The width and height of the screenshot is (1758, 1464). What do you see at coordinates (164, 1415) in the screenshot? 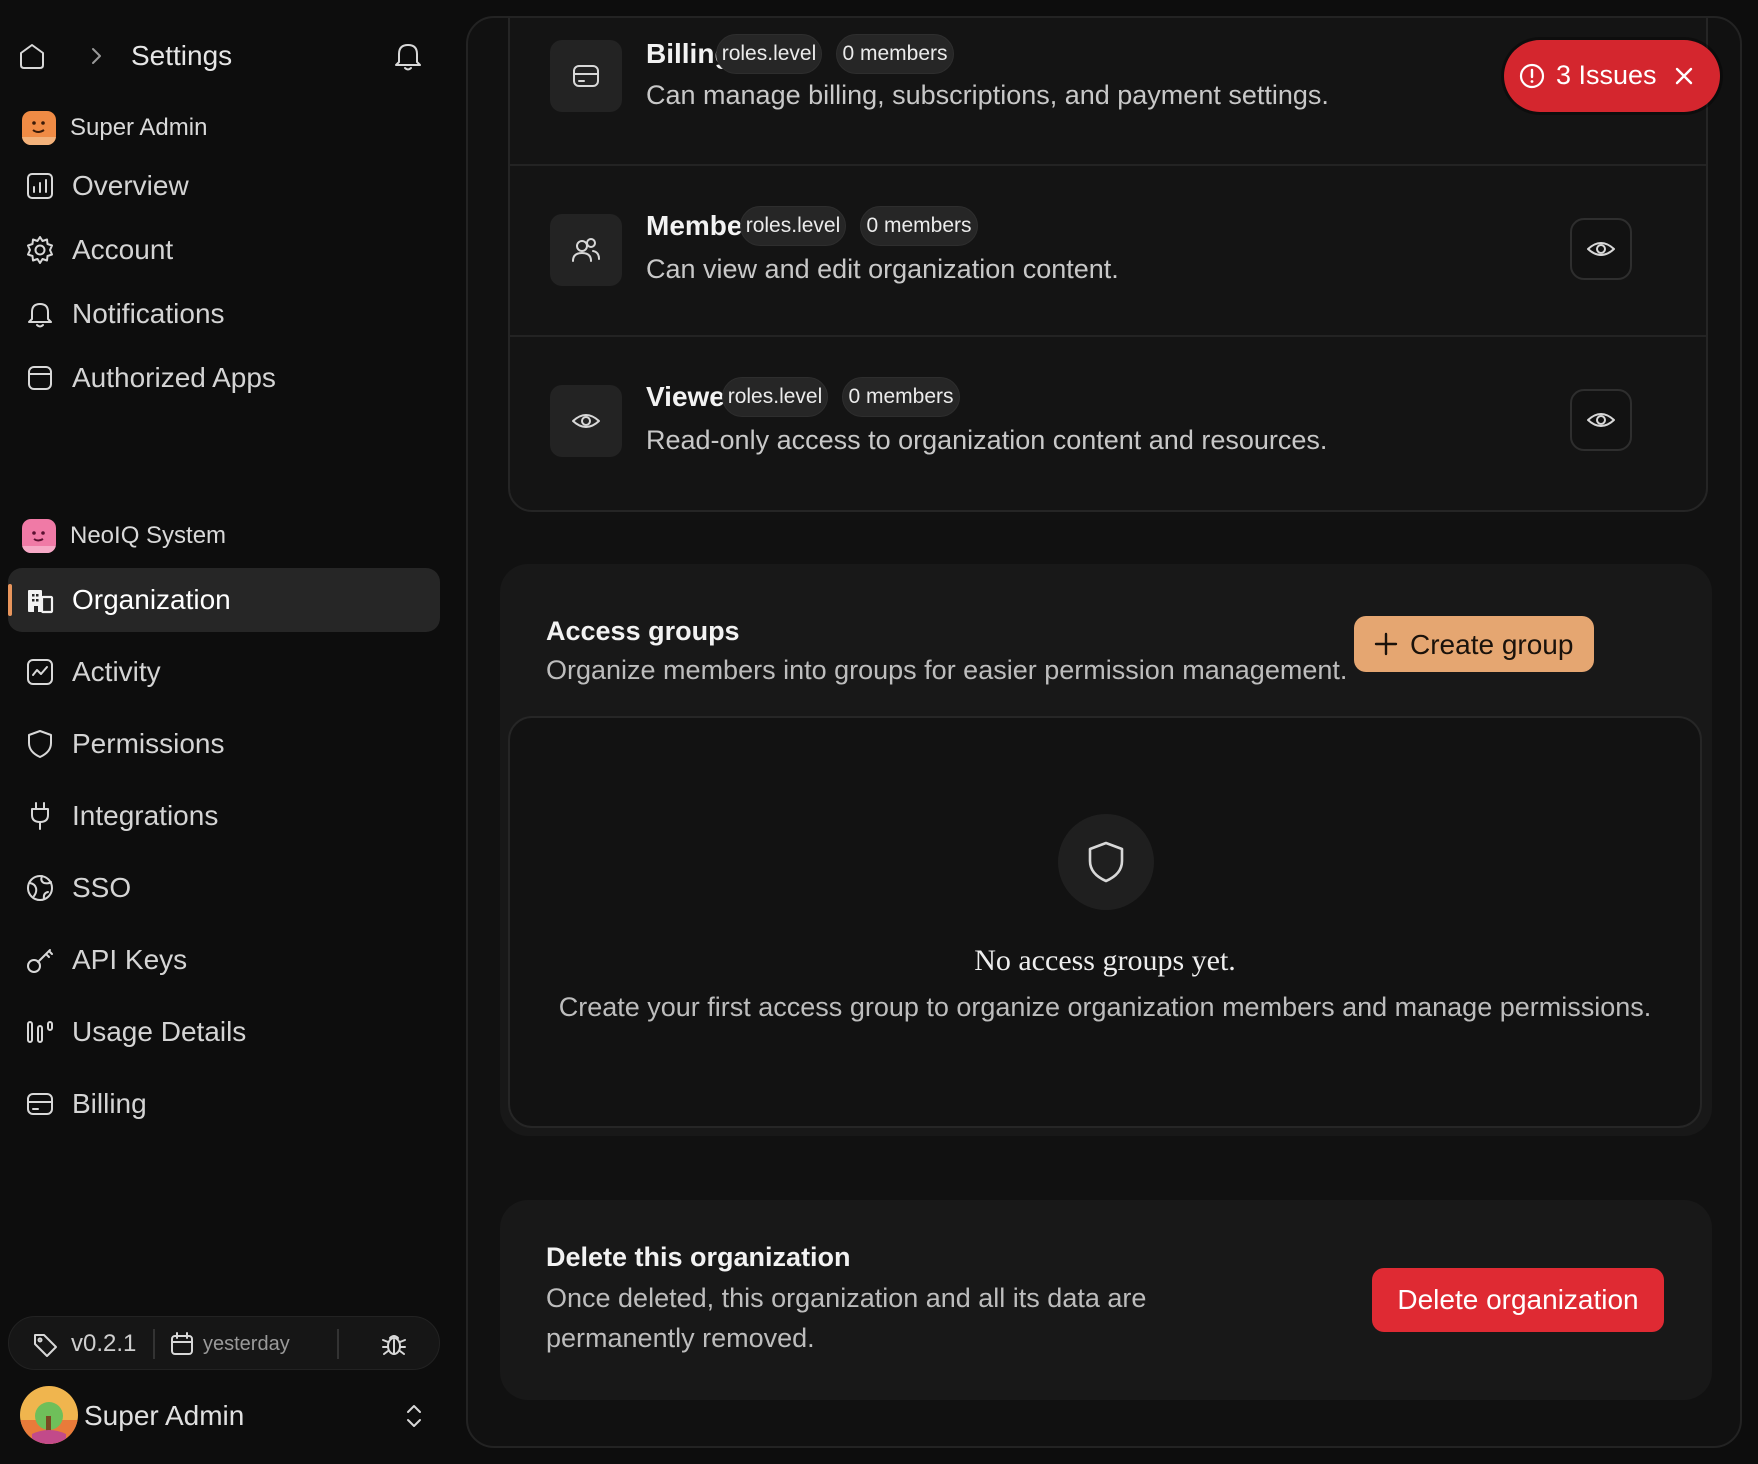
I see `user-name: Super Admin` at bounding box center [164, 1415].